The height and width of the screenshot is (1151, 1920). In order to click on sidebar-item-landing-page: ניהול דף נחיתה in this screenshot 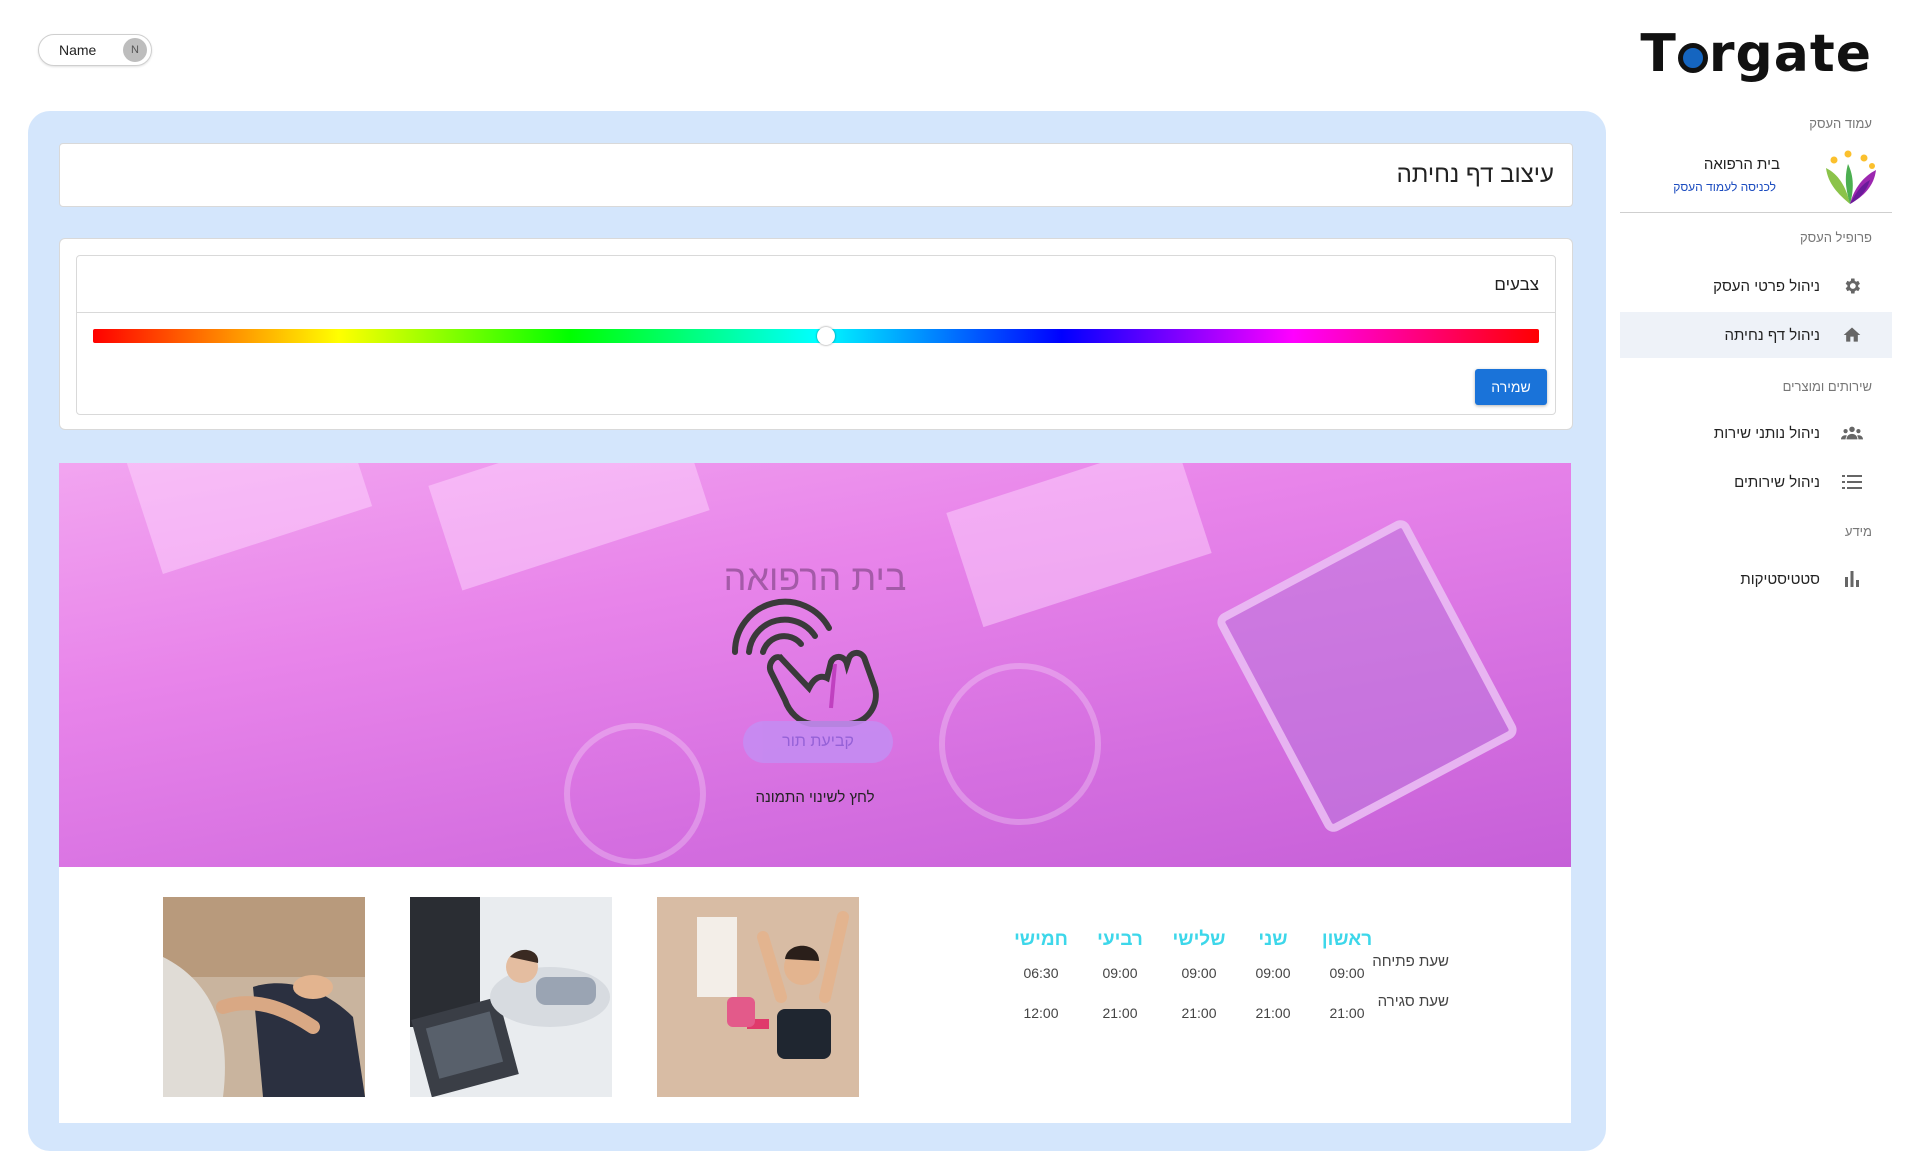, I will do `click(1756, 335)`.